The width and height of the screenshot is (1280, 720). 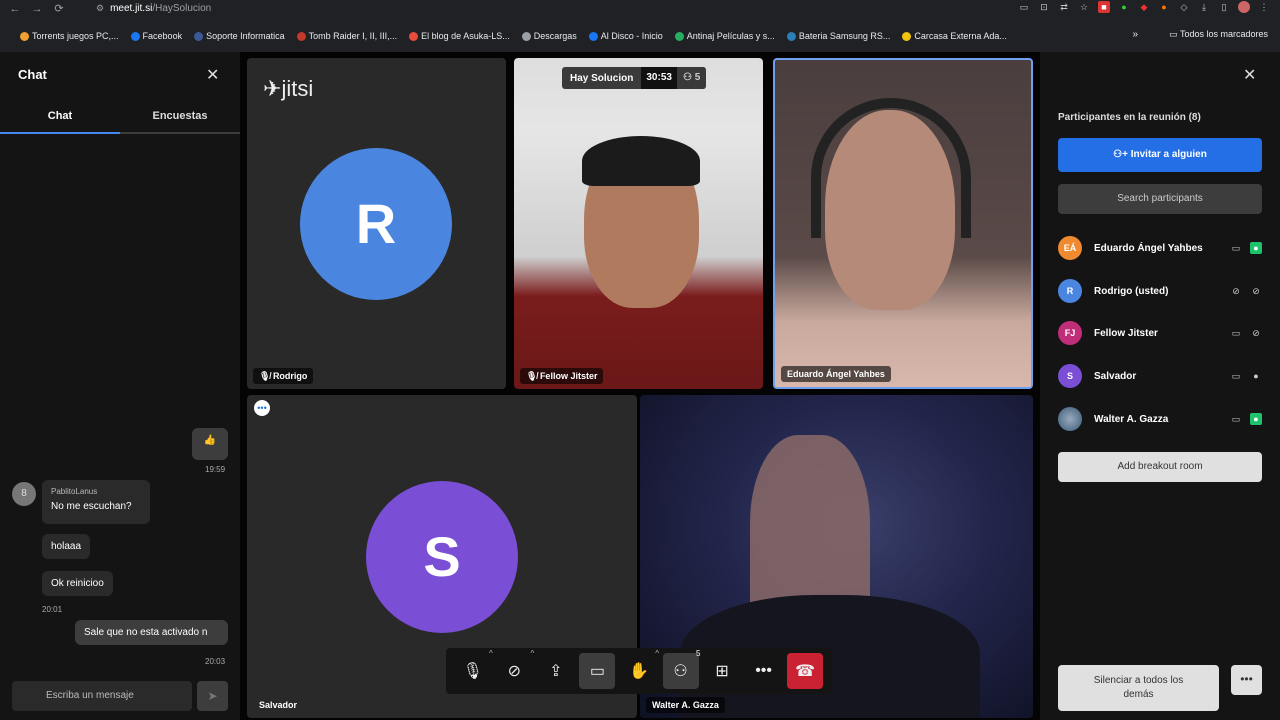 I want to click on cast-icon: ▭, so click(x=1024, y=7).